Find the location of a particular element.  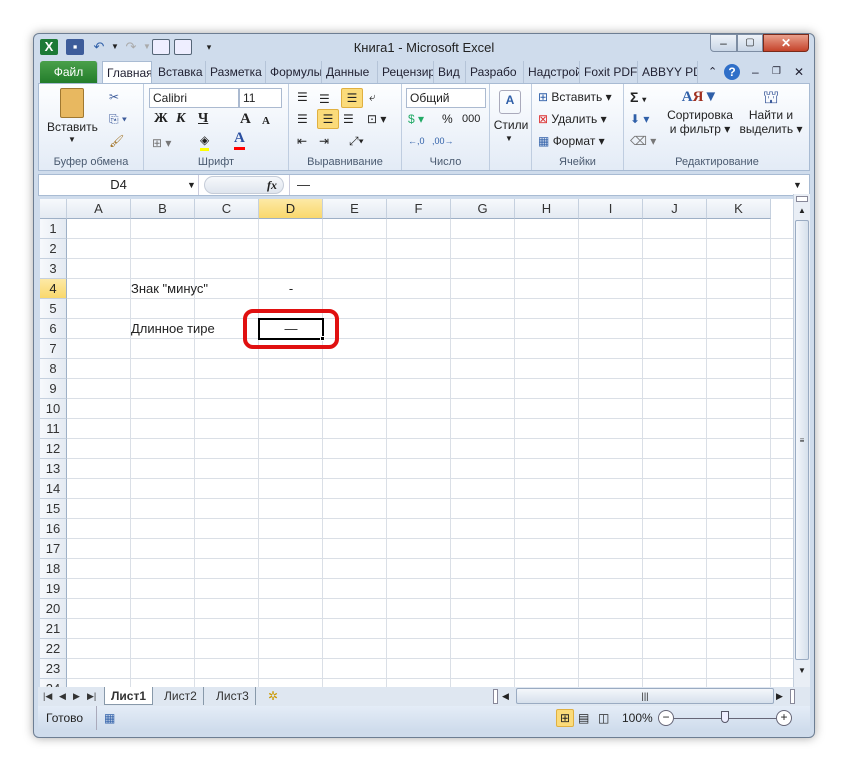

column-header-c: C is located at coordinates (227, 209).